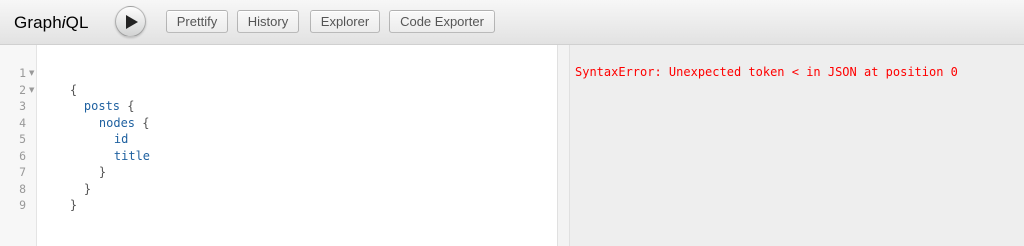  Describe the element at coordinates (345, 21) in the screenshot. I see `explorer-button: Explorer` at that location.